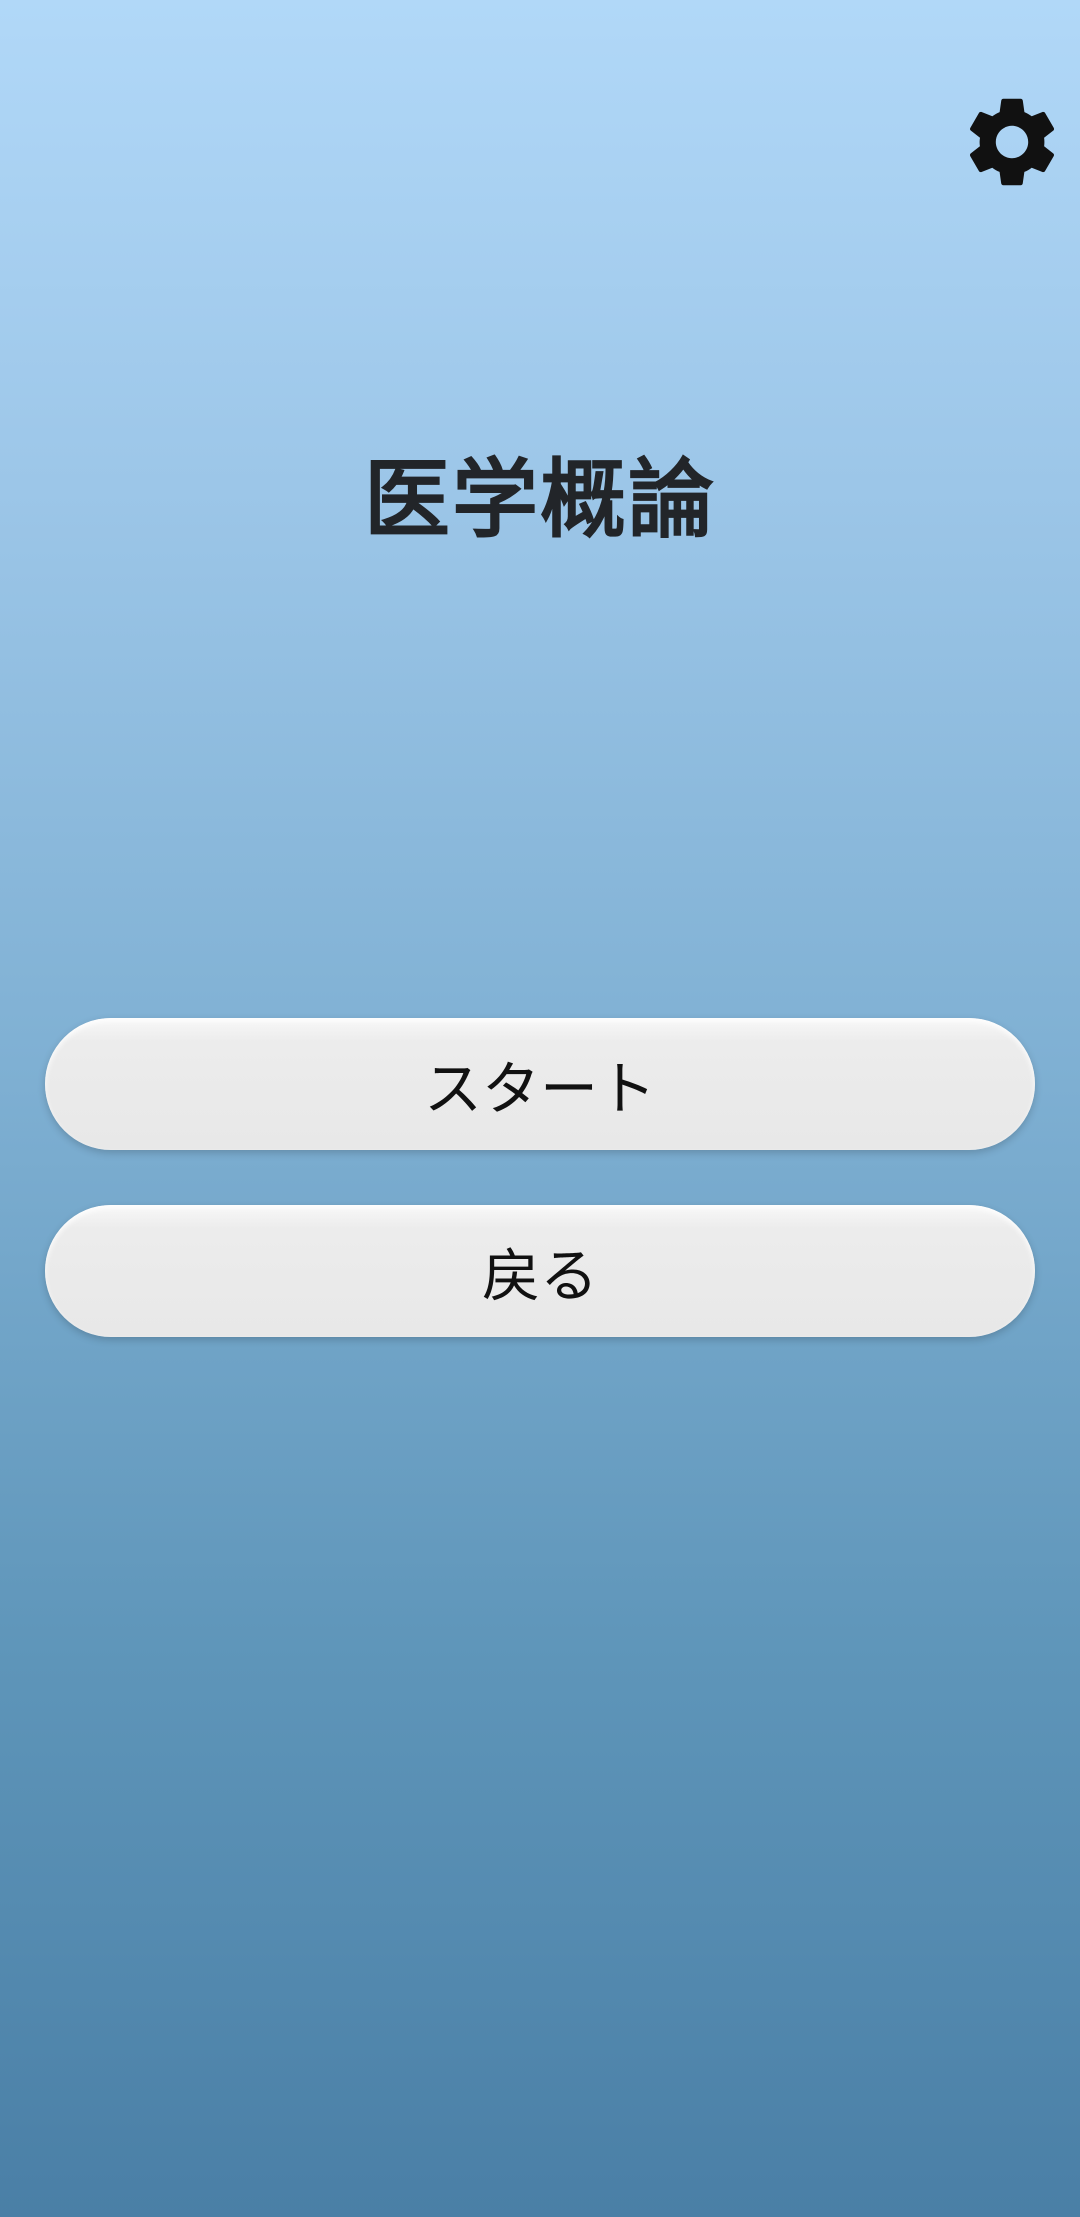  I want to click on start-button: スタート, so click(540, 1084).